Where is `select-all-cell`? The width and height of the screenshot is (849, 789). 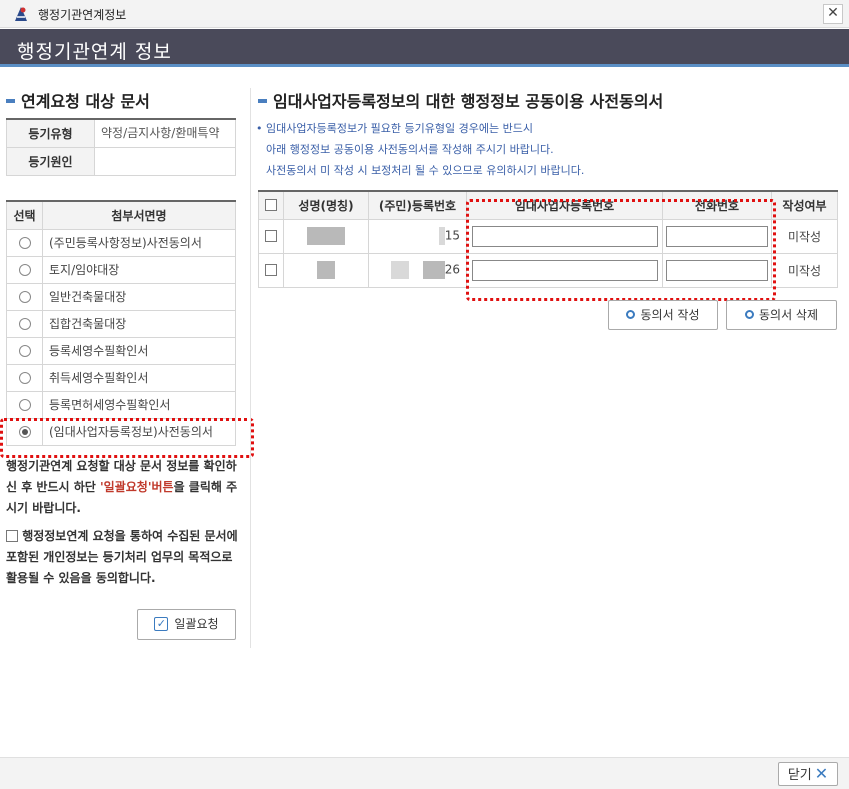
select-all-cell is located at coordinates (271, 205).